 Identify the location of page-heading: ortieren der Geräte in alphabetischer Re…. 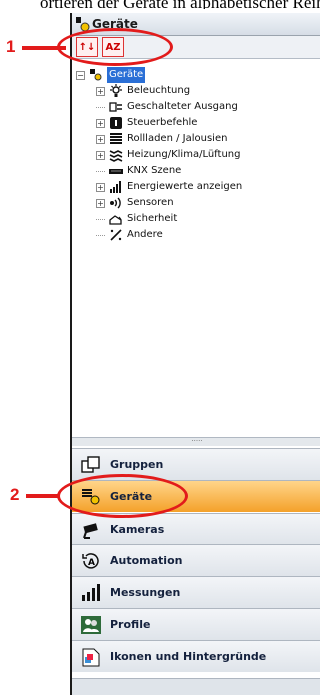
(160, 4).